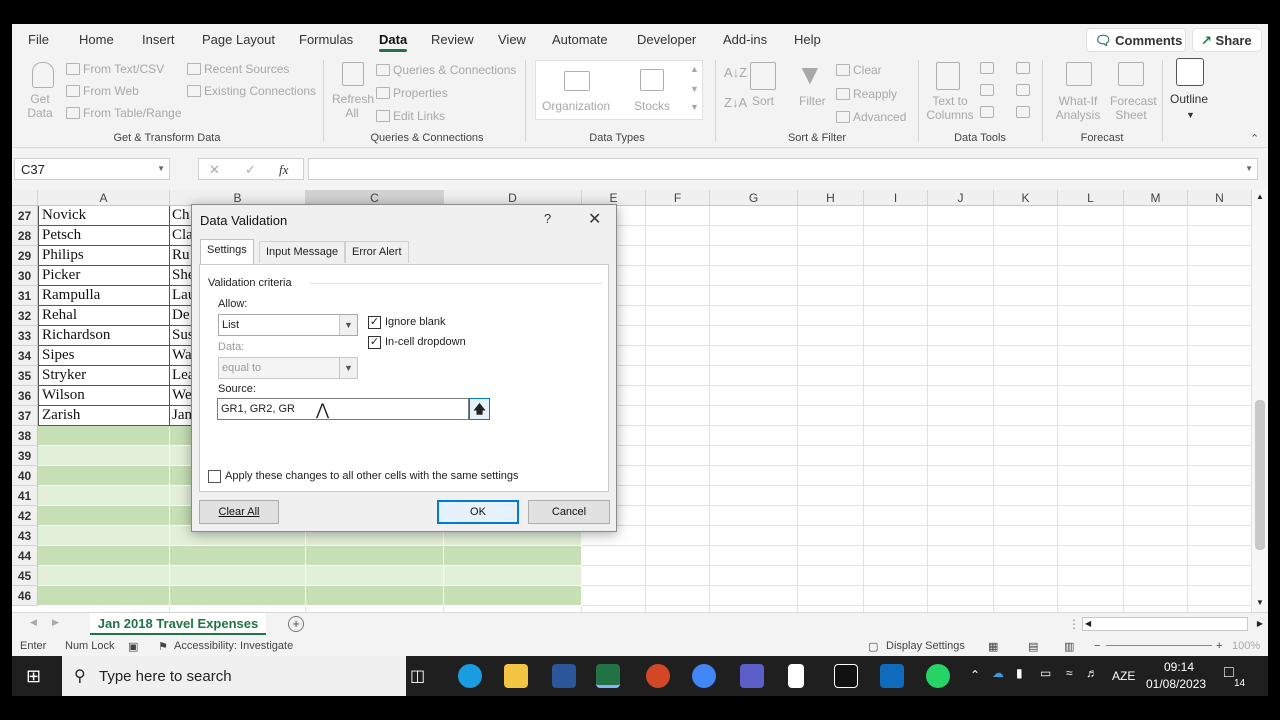 The height and width of the screenshot is (720, 1280). Describe the element at coordinates (377, 252) in the screenshot. I see `dialog-tab-error-alert: Error Alert` at that location.